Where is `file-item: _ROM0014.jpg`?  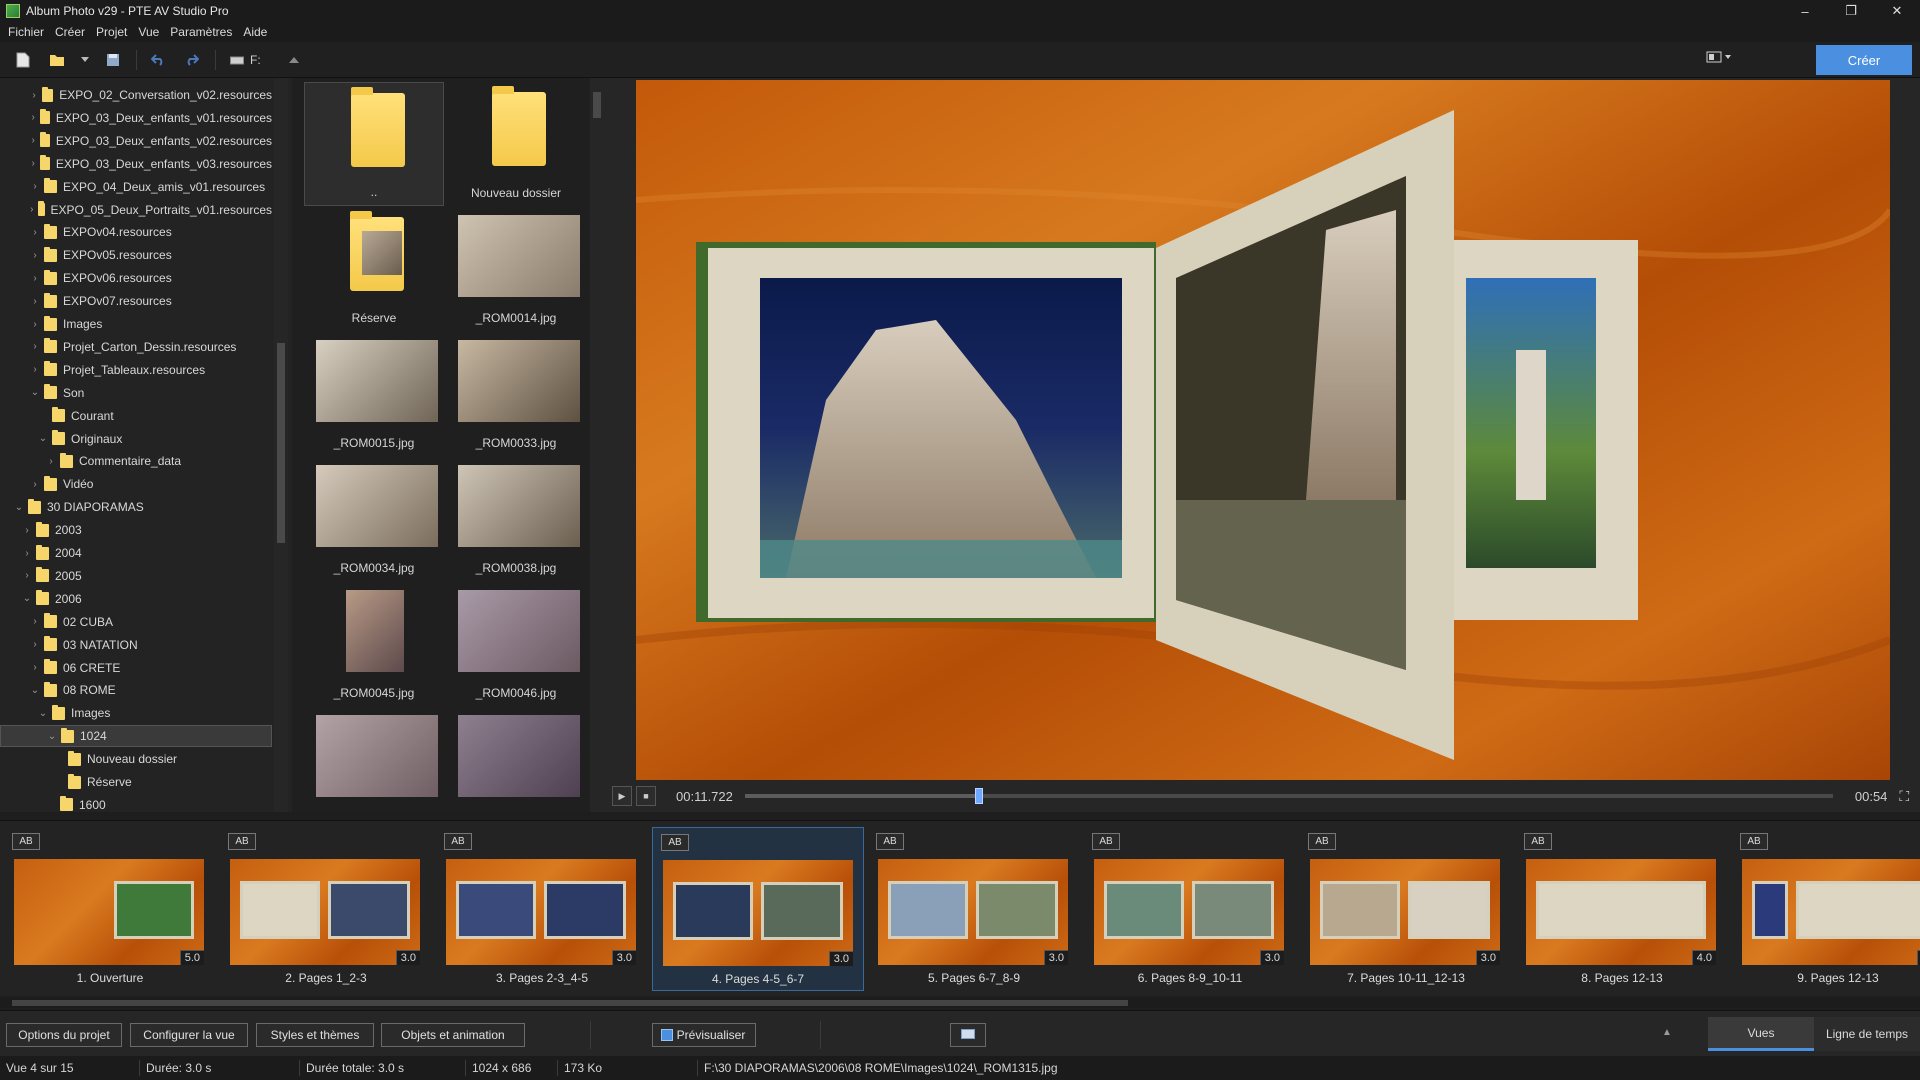 file-item: _ROM0014.jpg is located at coordinates (516, 269).